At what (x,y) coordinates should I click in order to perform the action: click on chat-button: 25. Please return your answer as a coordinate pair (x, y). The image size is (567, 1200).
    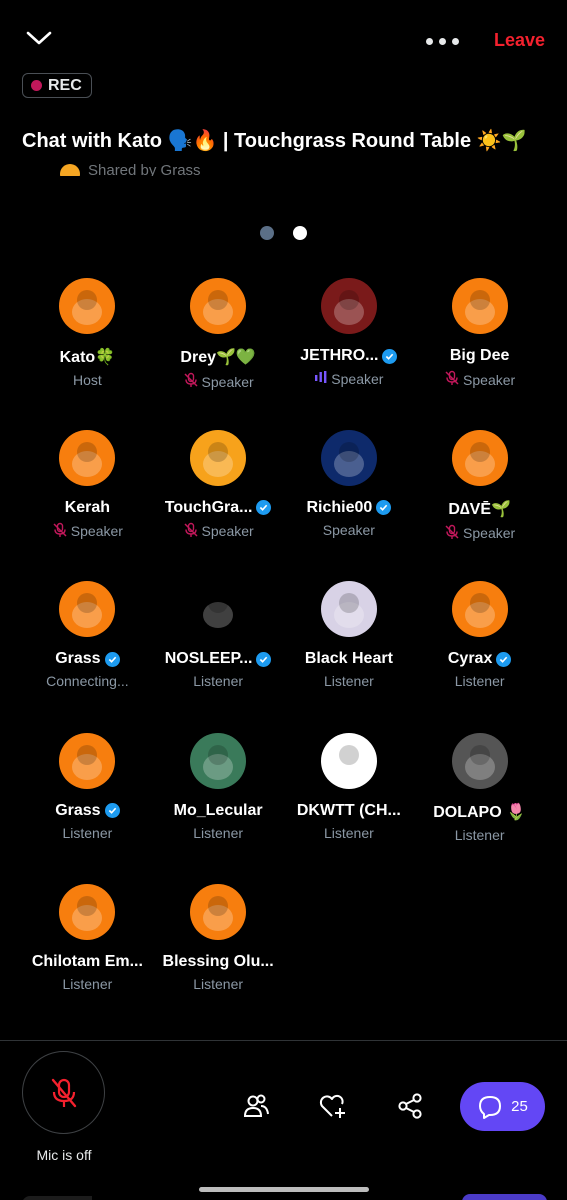
    Looking at the image, I should click on (502, 1106).